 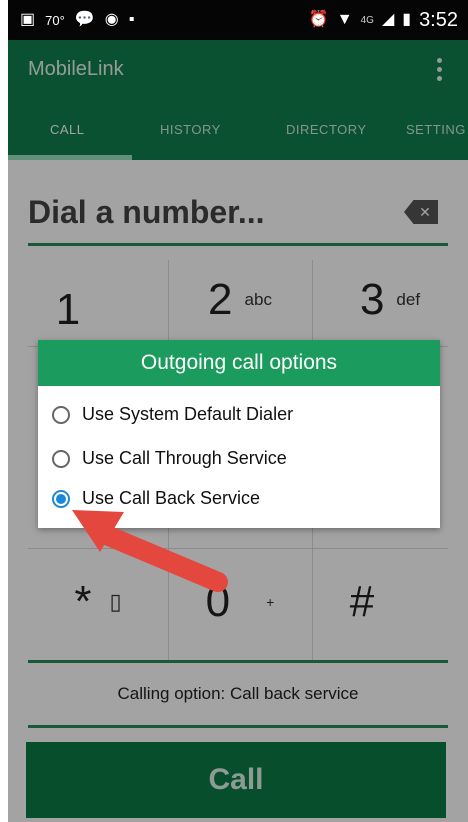 What do you see at coordinates (28, 19) in the screenshot?
I see `image-icon: ▣` at bounding box center [28, 19].